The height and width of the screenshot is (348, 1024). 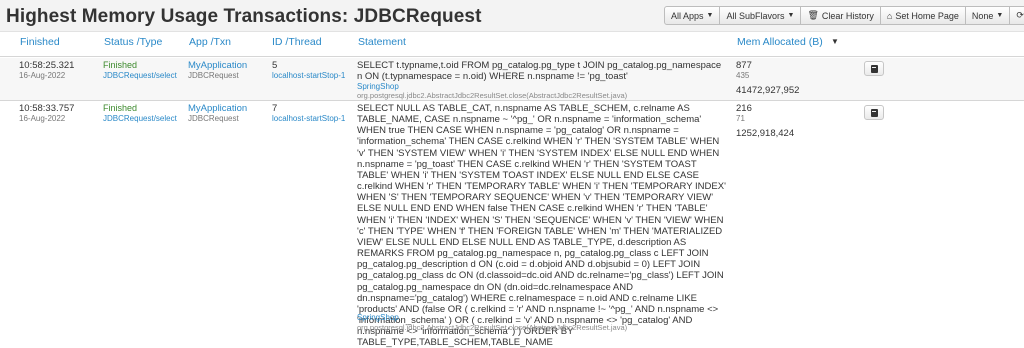 What do you see at coordinates (740, 118) in the screenshot?
I see `mem-sub: 71` at bounding box center [740, 118].